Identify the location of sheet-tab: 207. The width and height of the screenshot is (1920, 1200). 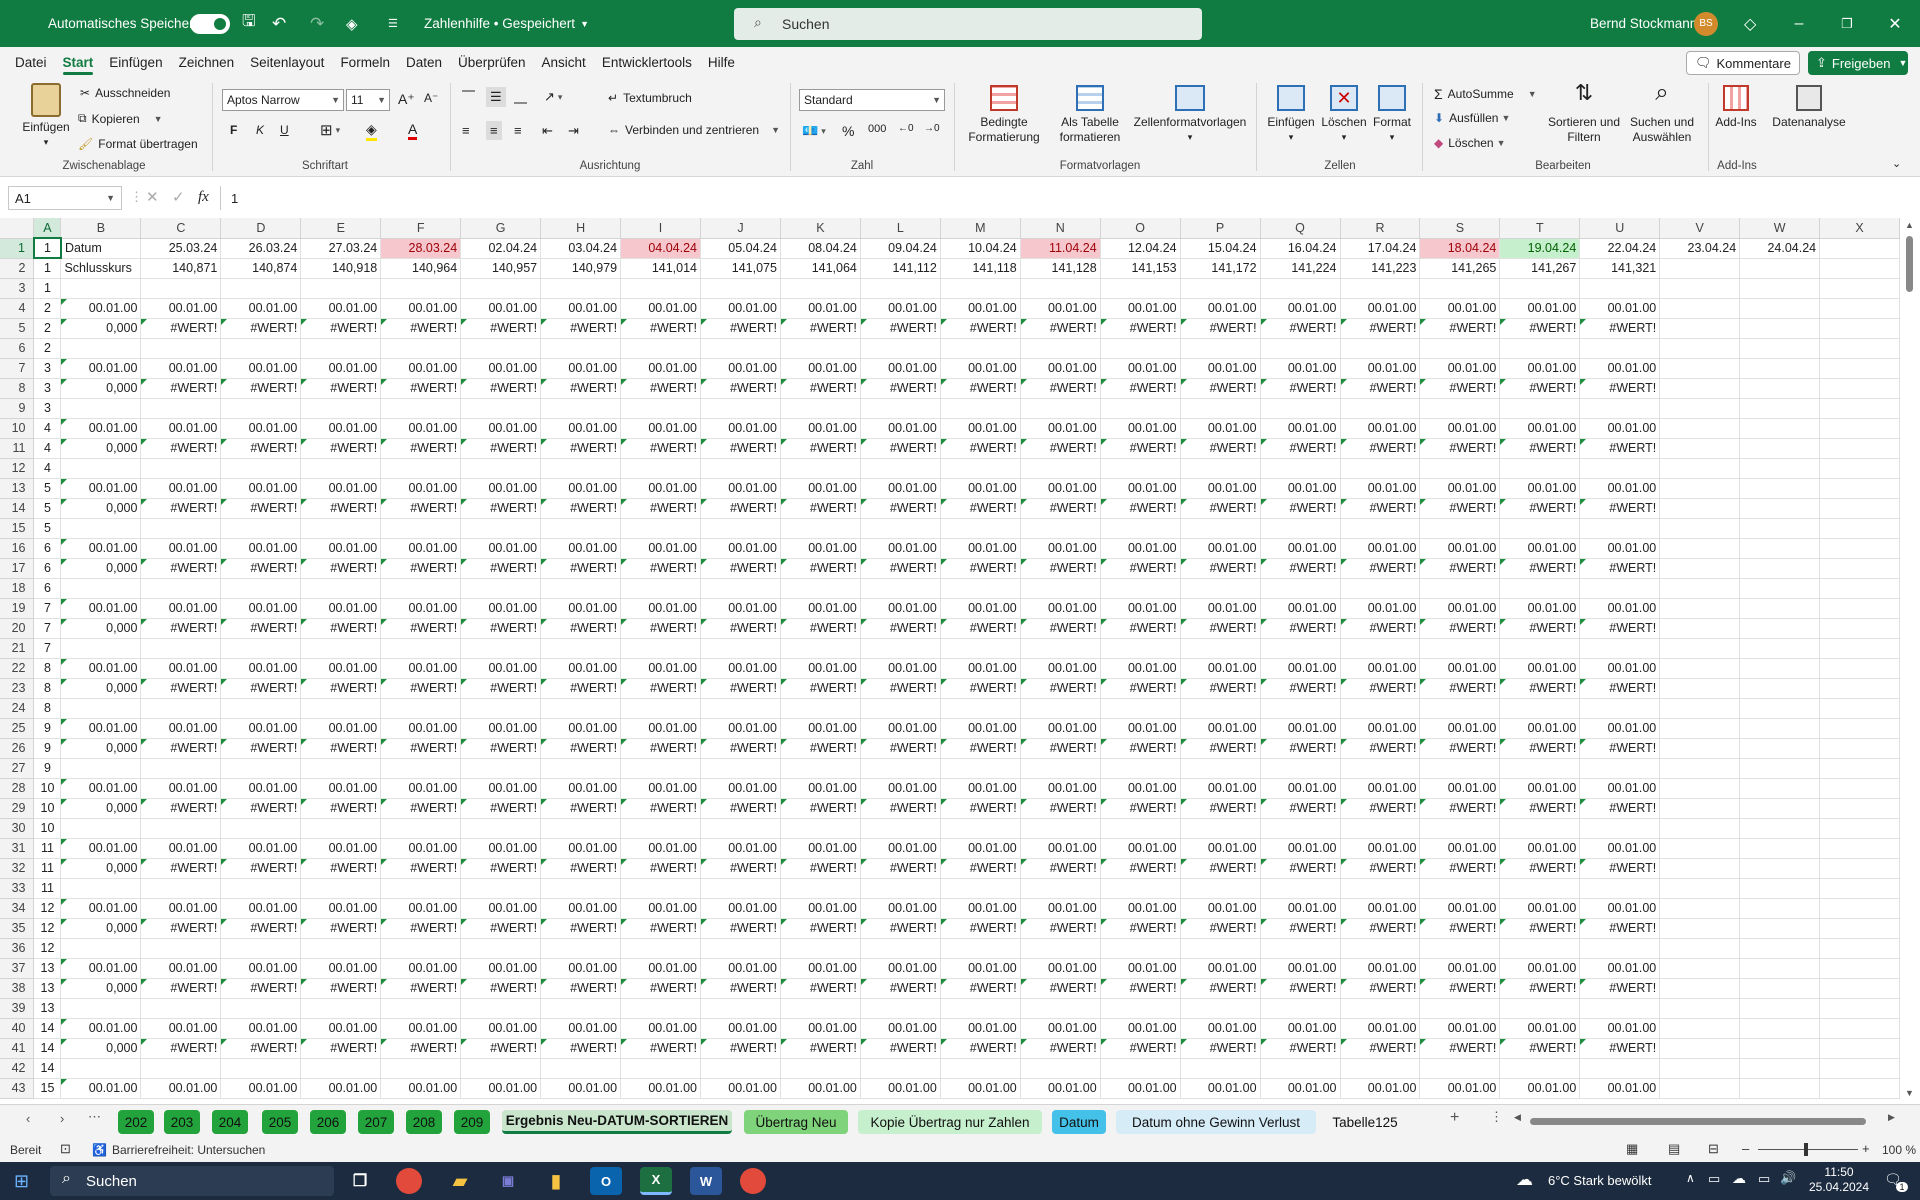
(376, 1122).